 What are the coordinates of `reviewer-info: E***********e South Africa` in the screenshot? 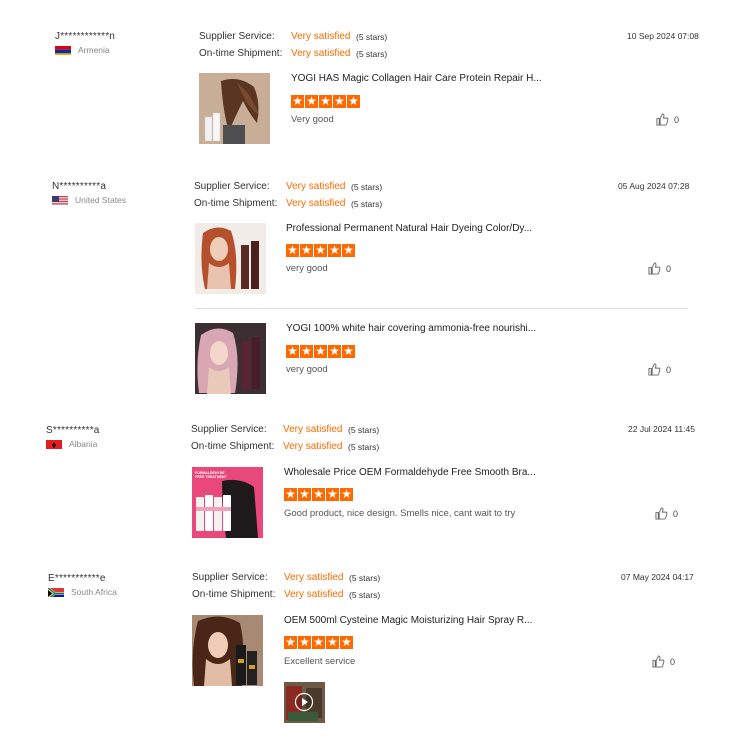 It's located at (82, 585).